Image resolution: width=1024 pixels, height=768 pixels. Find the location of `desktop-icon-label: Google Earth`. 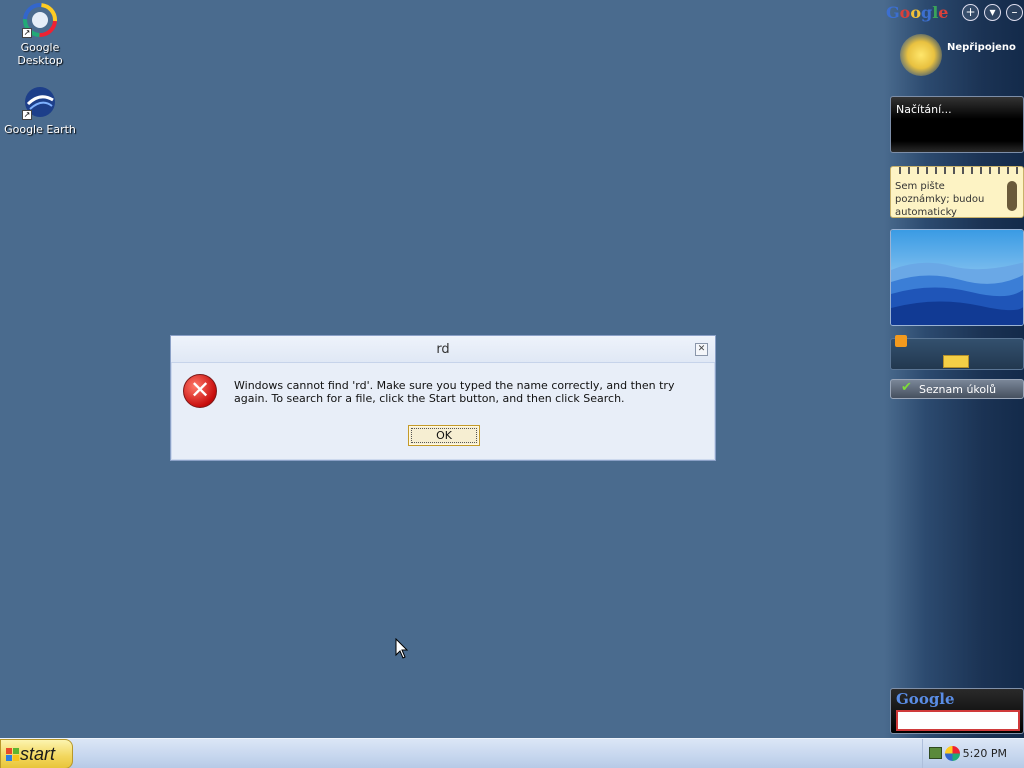

desktop-icon-label: Google Earth is located at coordinates (40, 129).